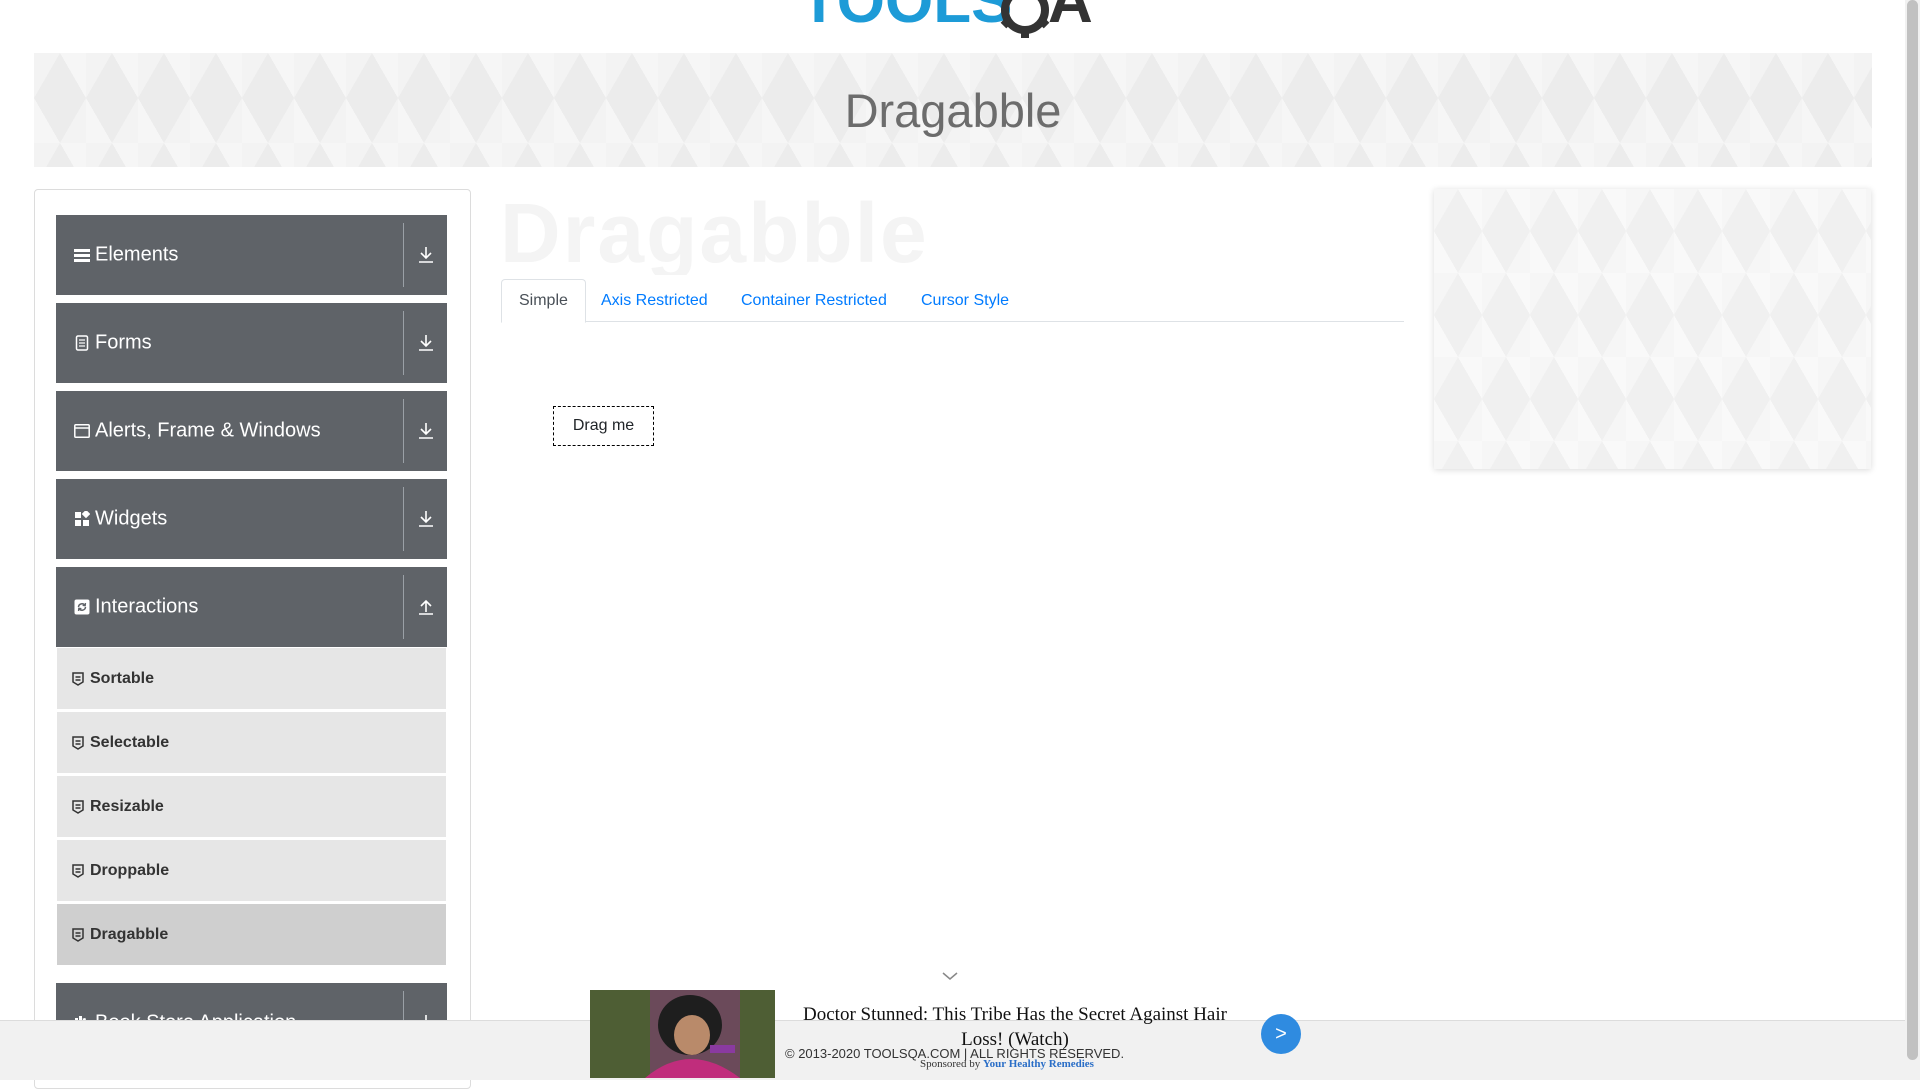 This screenshot has height=1089, width=1920. Describe the element at coordinates (251, 343) in the screenshot. I see `sidebar-group-forms: Forms` at that location.